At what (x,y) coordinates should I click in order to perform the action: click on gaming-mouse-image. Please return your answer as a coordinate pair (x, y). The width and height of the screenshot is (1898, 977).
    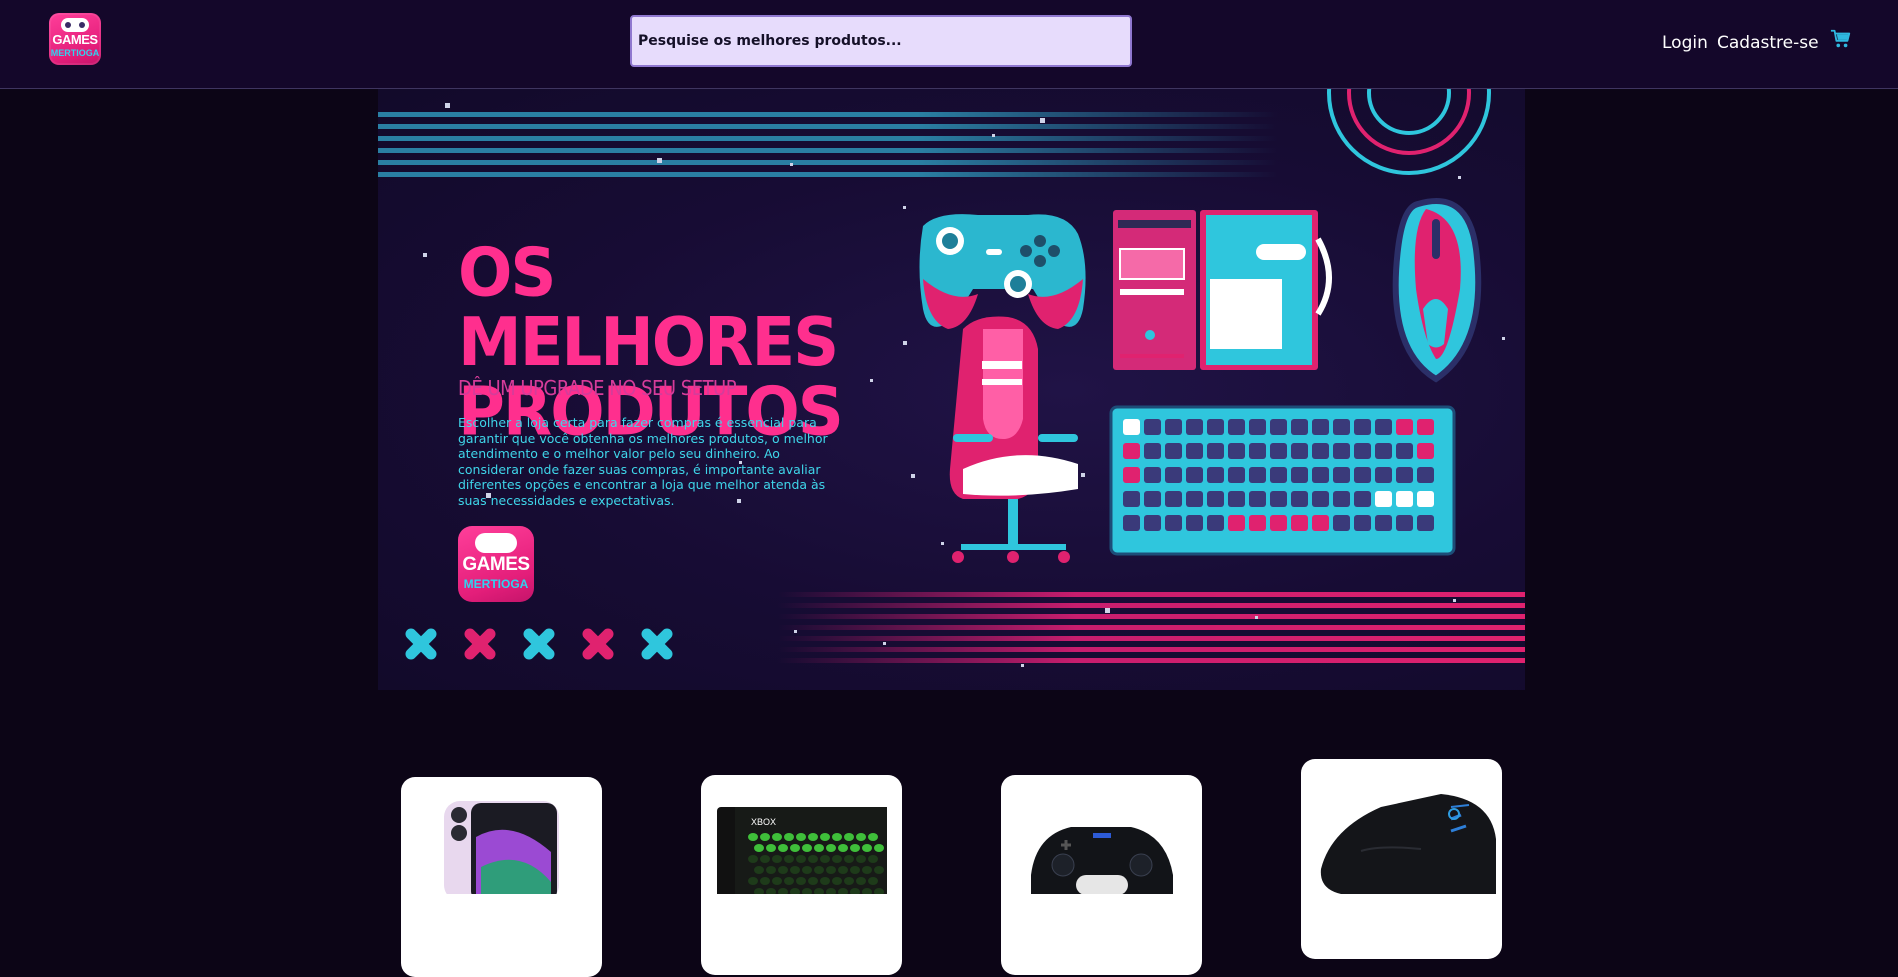
    Looking at the image, I should click on (1408, 844).